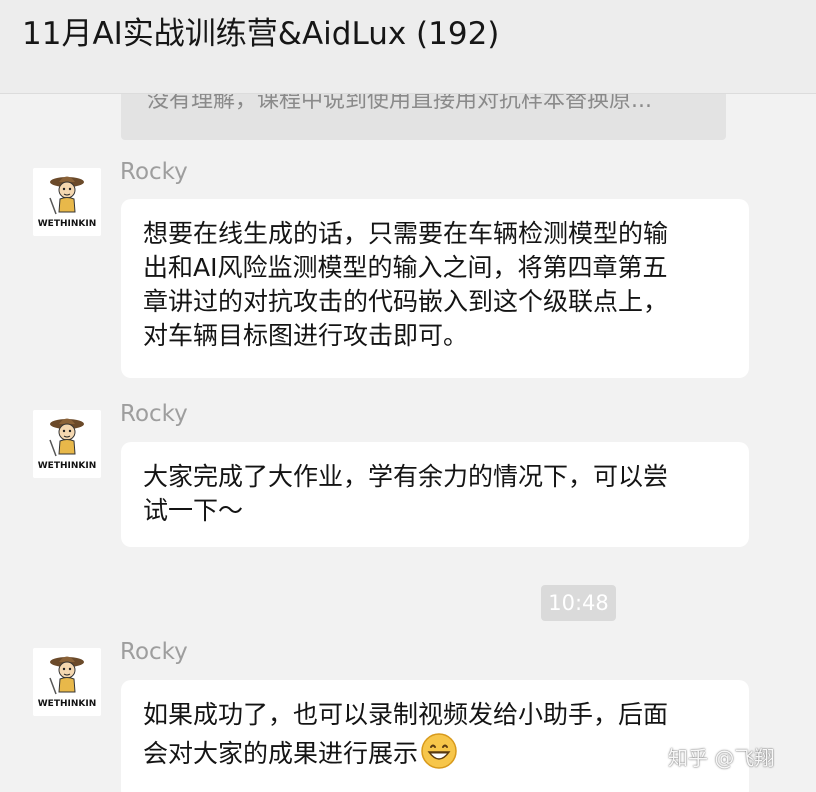 This screenshot has width=816, height=792. I want to click on message-line: 出和AI风险监测模型的输入之间，将第四章第五, so click(405, 267).